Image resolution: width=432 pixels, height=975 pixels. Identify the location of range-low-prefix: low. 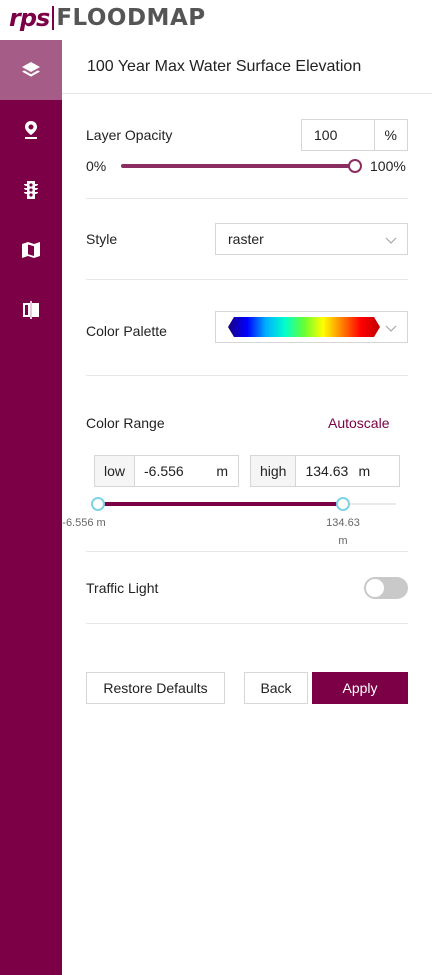
(115, 471).